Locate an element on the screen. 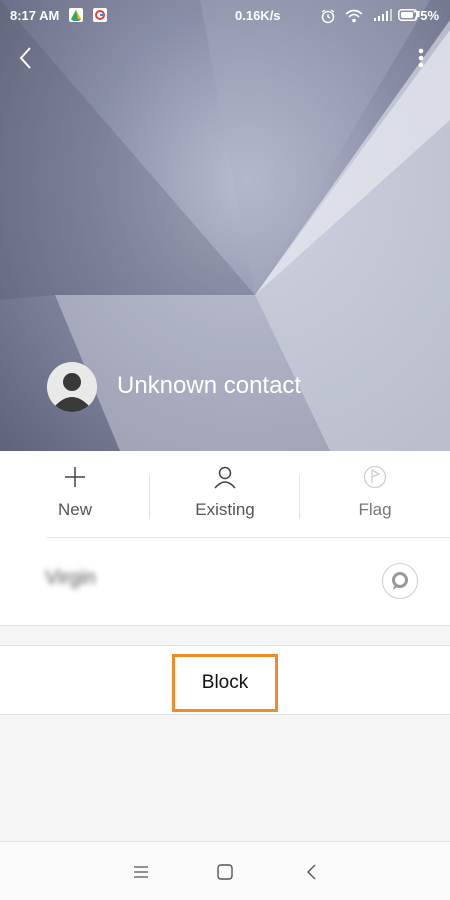  new-label: New is located at coordinates (74, 509).